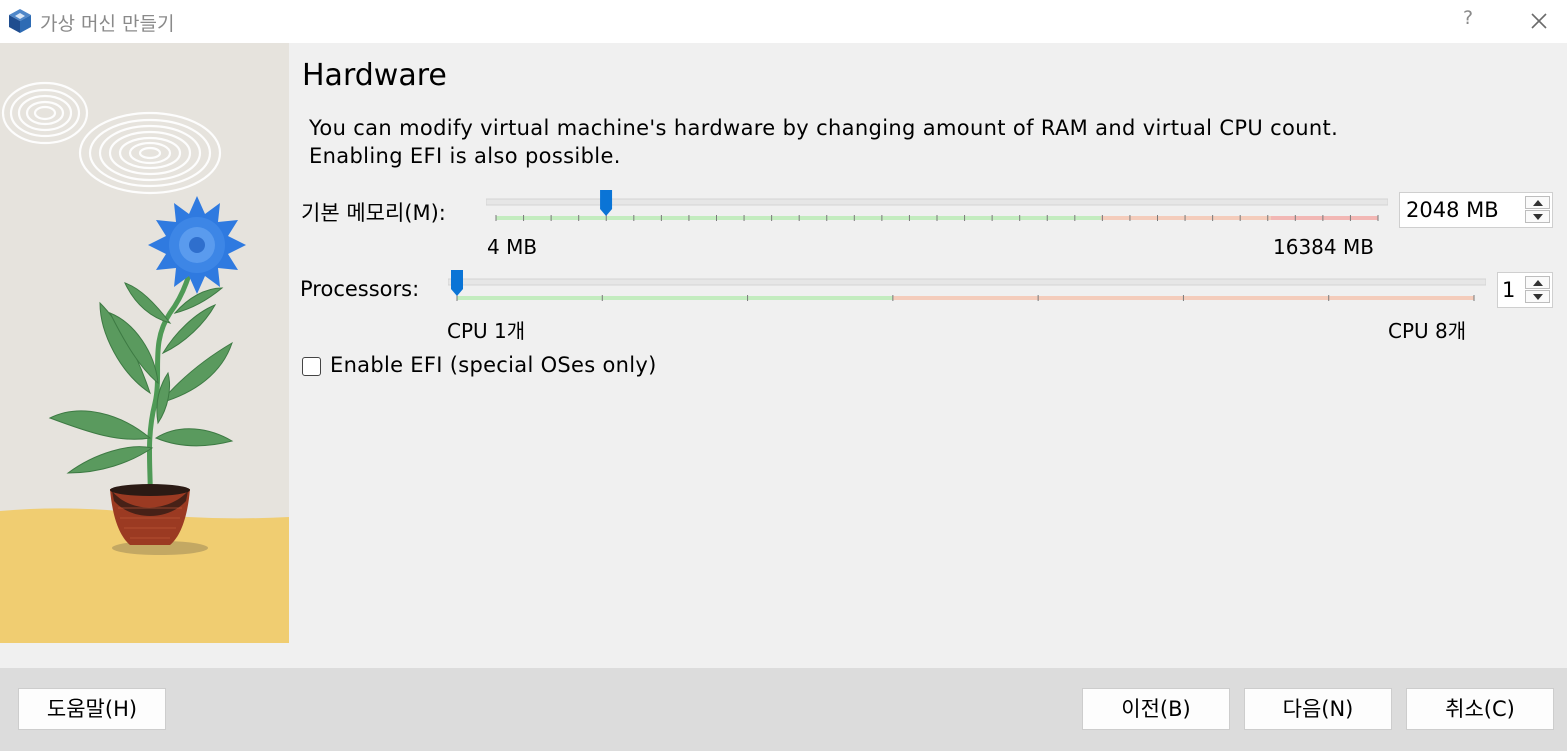 The width and height of the screenshot is (1567, 751). I want to click on window-title: 가상 머신 만들기, so click(107, 24).